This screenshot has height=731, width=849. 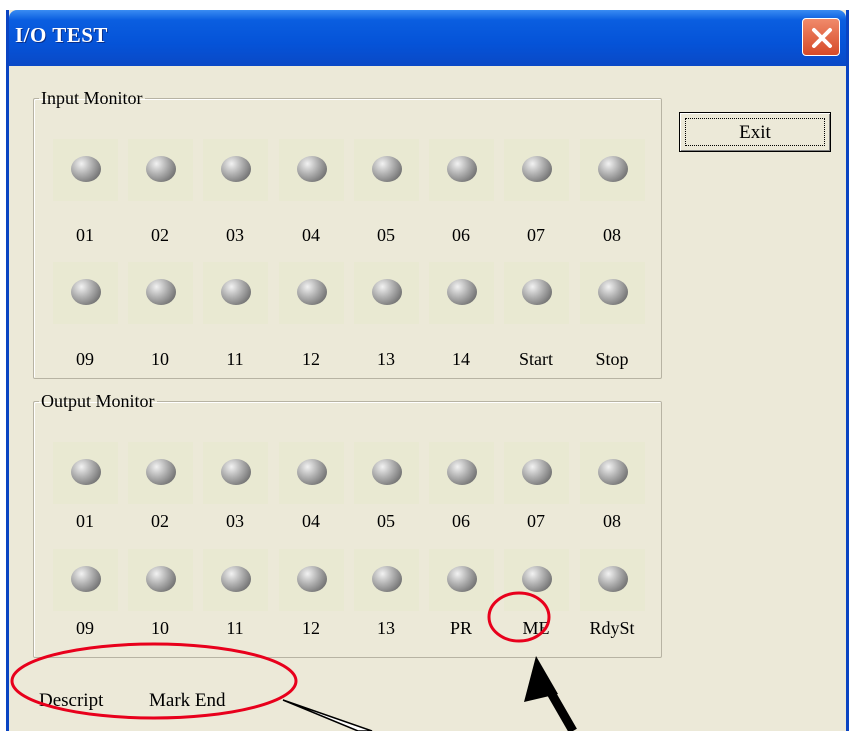 I want to click on annotation-overlay, so click(x=293, y=661).